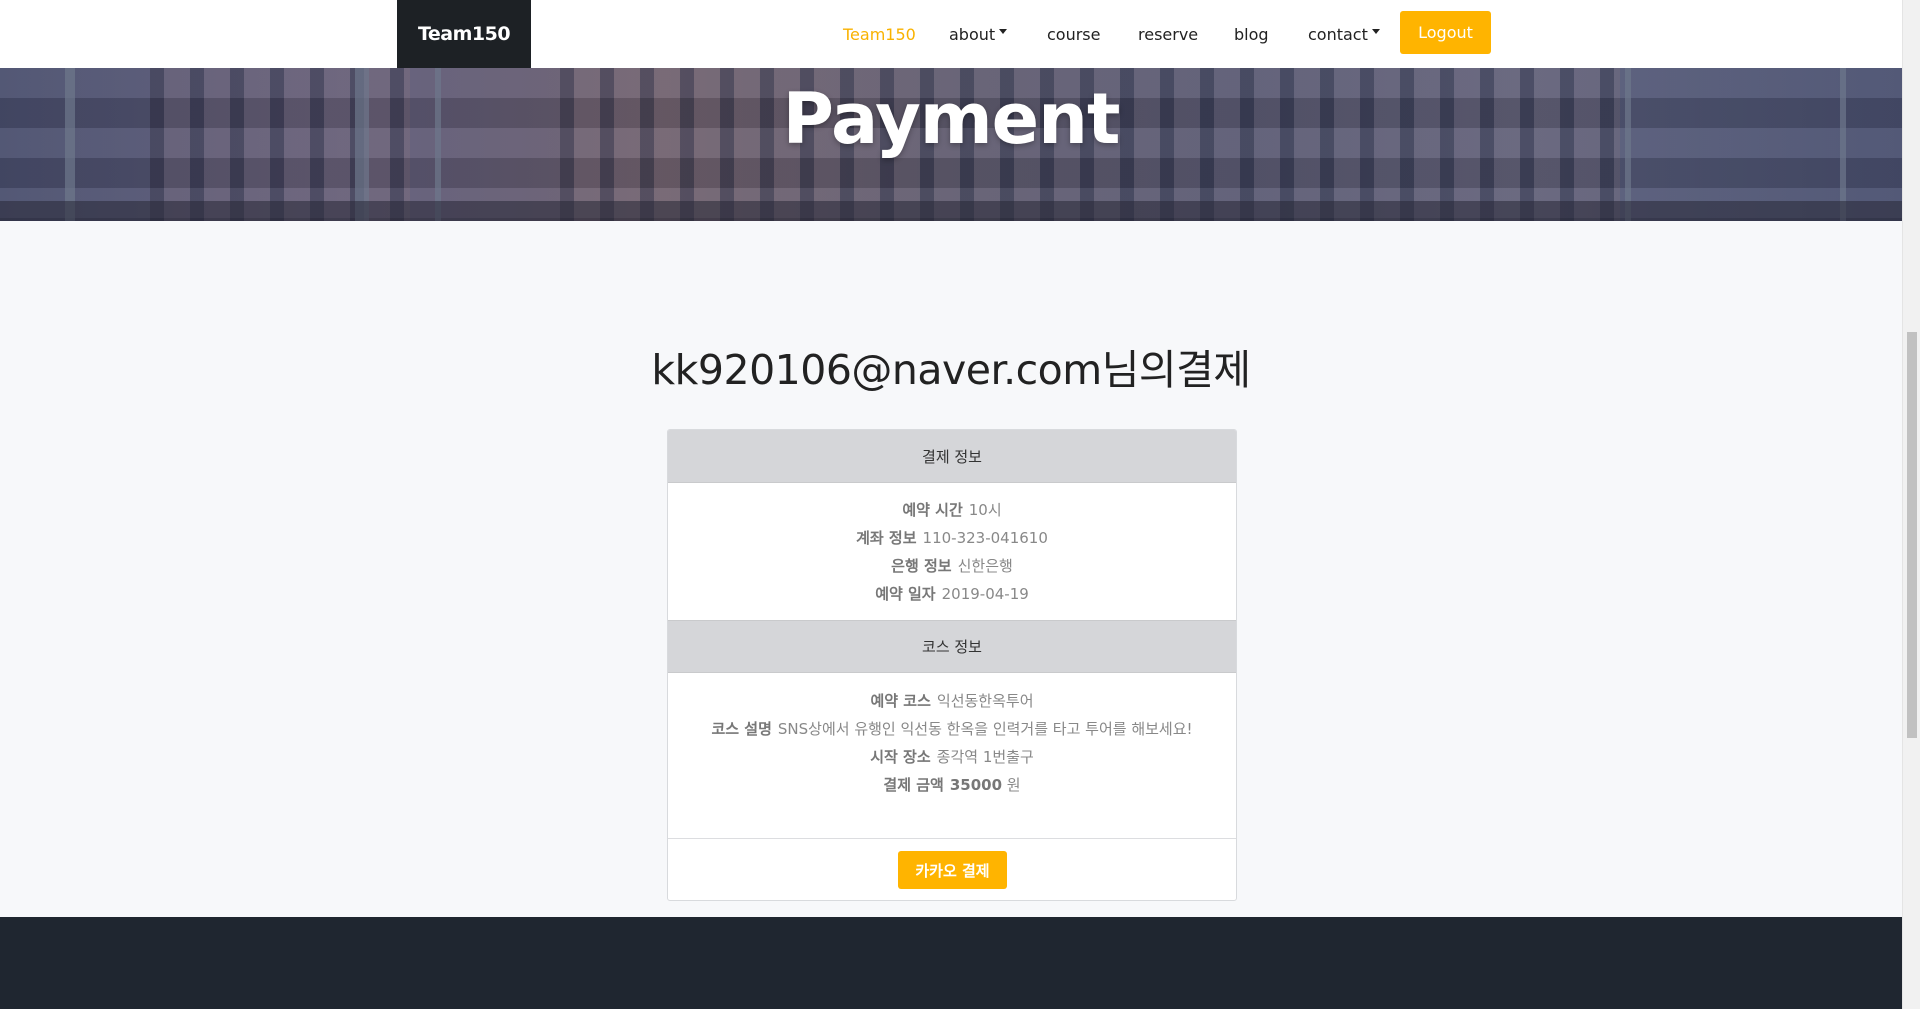 The height and width of the screenshot is (1009, 1920). I want to click on bank-row: 은행 정보 신한은행, so click(952, 566).